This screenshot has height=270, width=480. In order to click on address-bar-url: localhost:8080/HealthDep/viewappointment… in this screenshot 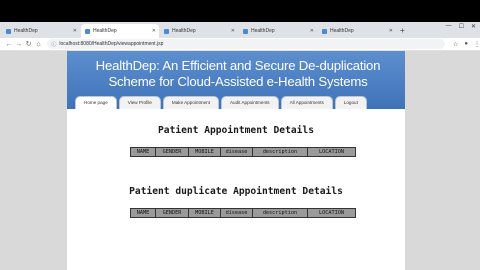, I will do `click(111, 44)`.